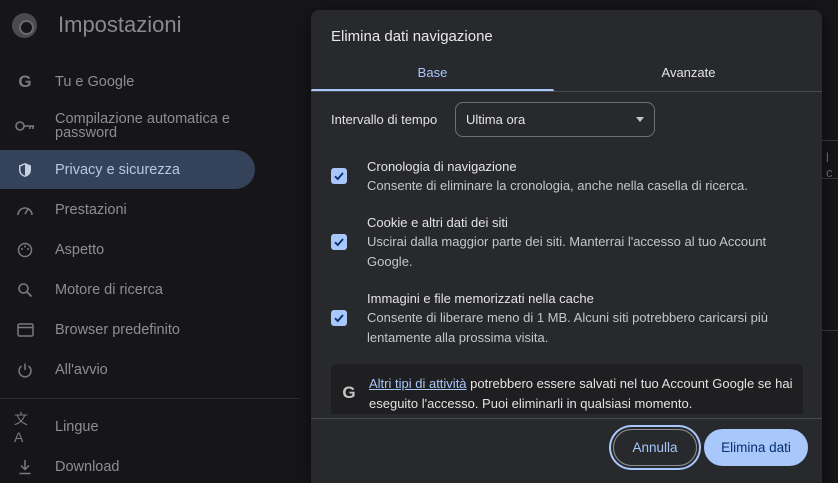 This screenshot has height=483, width=838. I want to click on sidebar-item-label: Aspetto, so click(80, 250).